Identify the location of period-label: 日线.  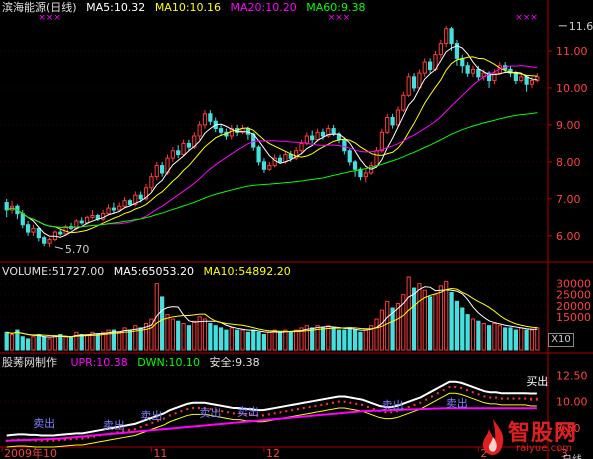
(572, 455).